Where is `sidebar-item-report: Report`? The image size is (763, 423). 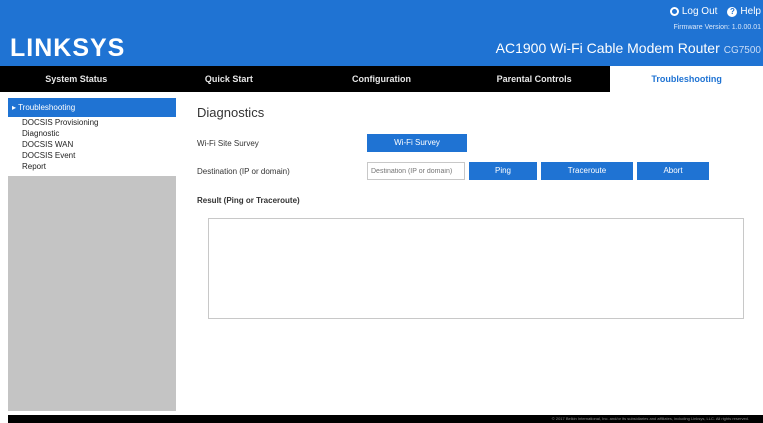 sidebar-item-report: Report is located at coordinates (92, 166).